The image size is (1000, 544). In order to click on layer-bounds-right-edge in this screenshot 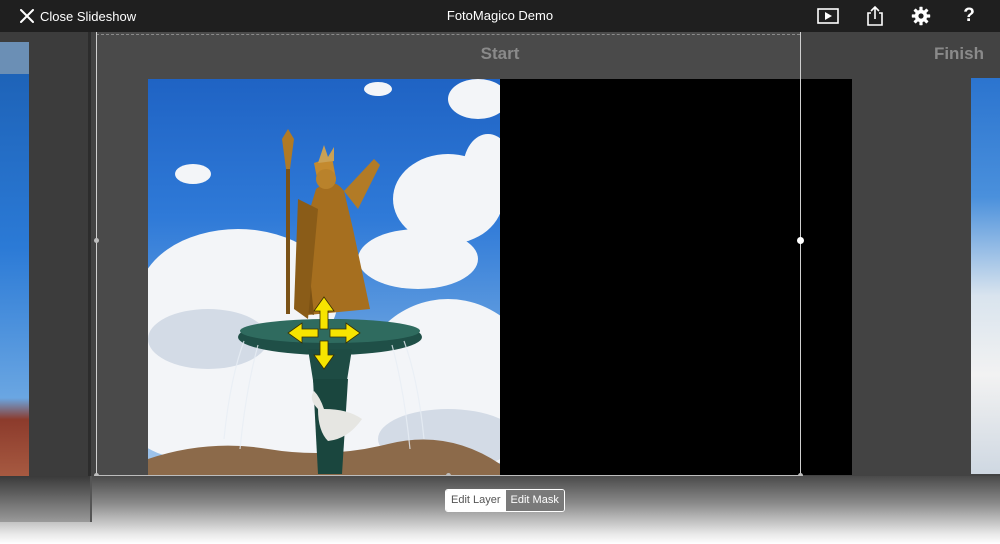, I will do `click(800, 254)`.